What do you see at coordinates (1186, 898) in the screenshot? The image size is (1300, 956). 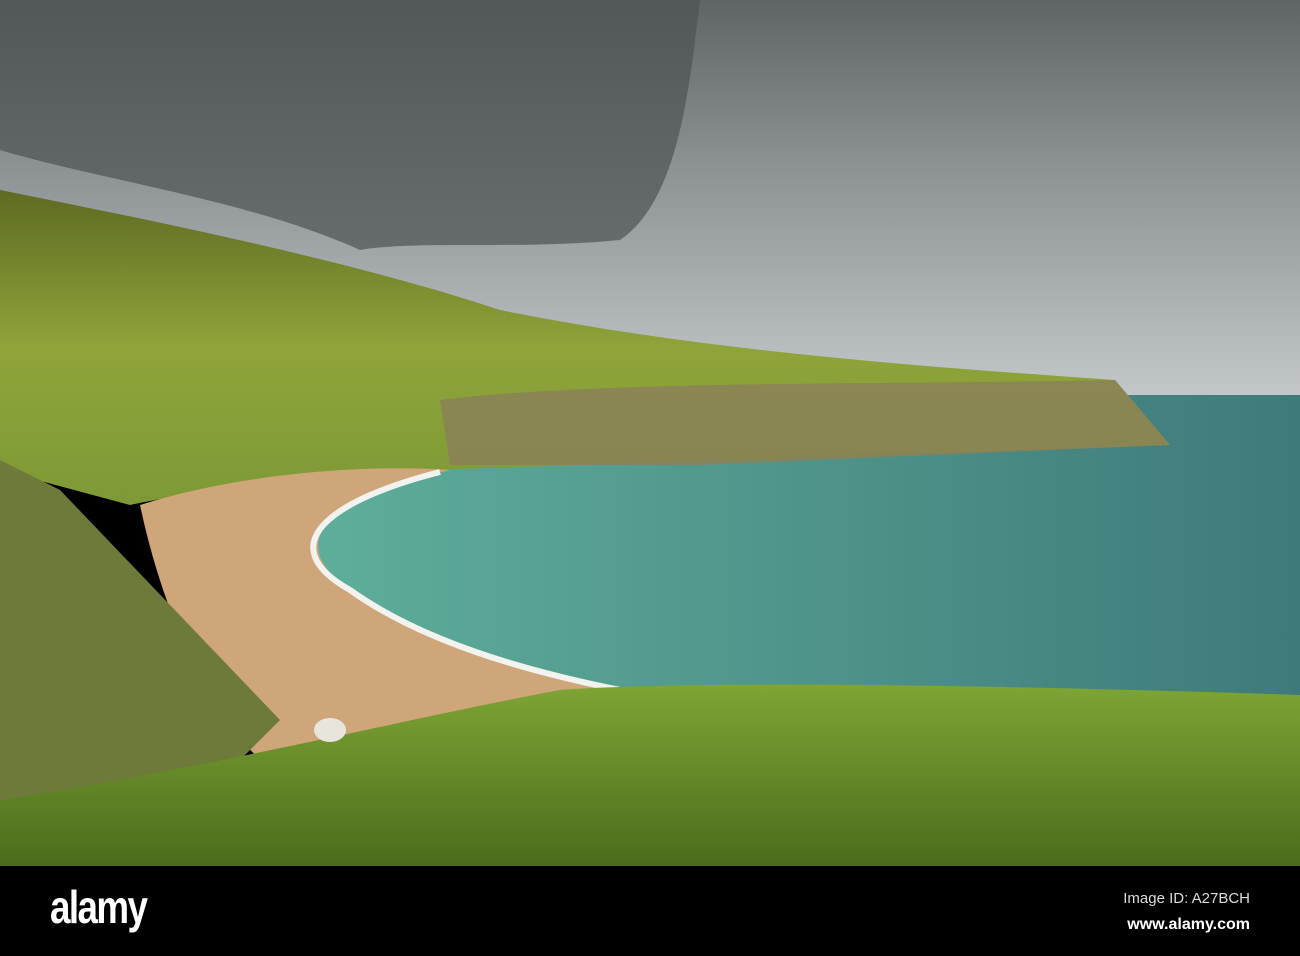 I see `image-id: Image ID: A27BCH` at bounding box center [1186, 898].